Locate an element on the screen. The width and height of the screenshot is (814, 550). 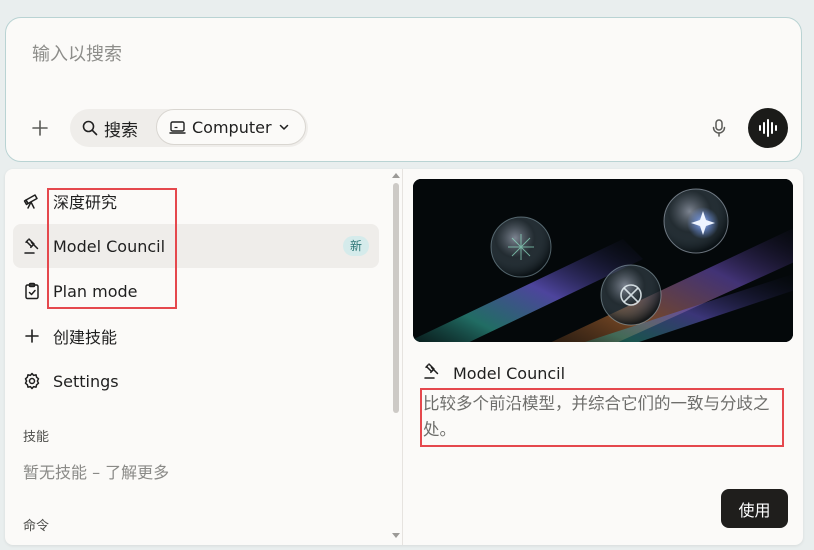
skills-empty-learn-more-link: 暂无技能 – 了解更多 is located at coordinates (96, 471).